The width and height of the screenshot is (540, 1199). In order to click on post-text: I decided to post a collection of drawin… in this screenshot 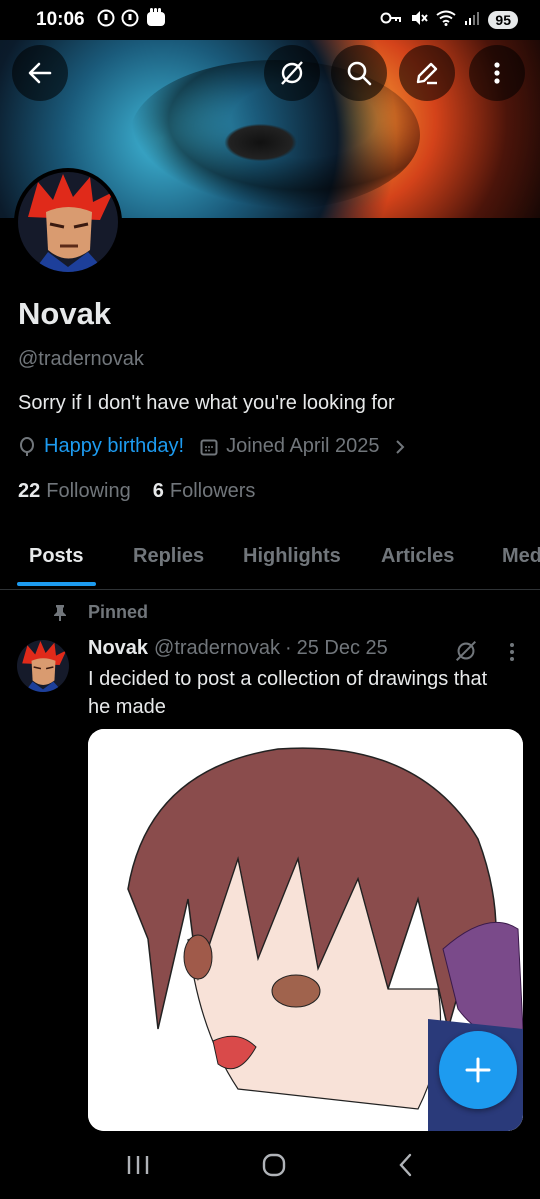, I will do `click(288, 693)`.